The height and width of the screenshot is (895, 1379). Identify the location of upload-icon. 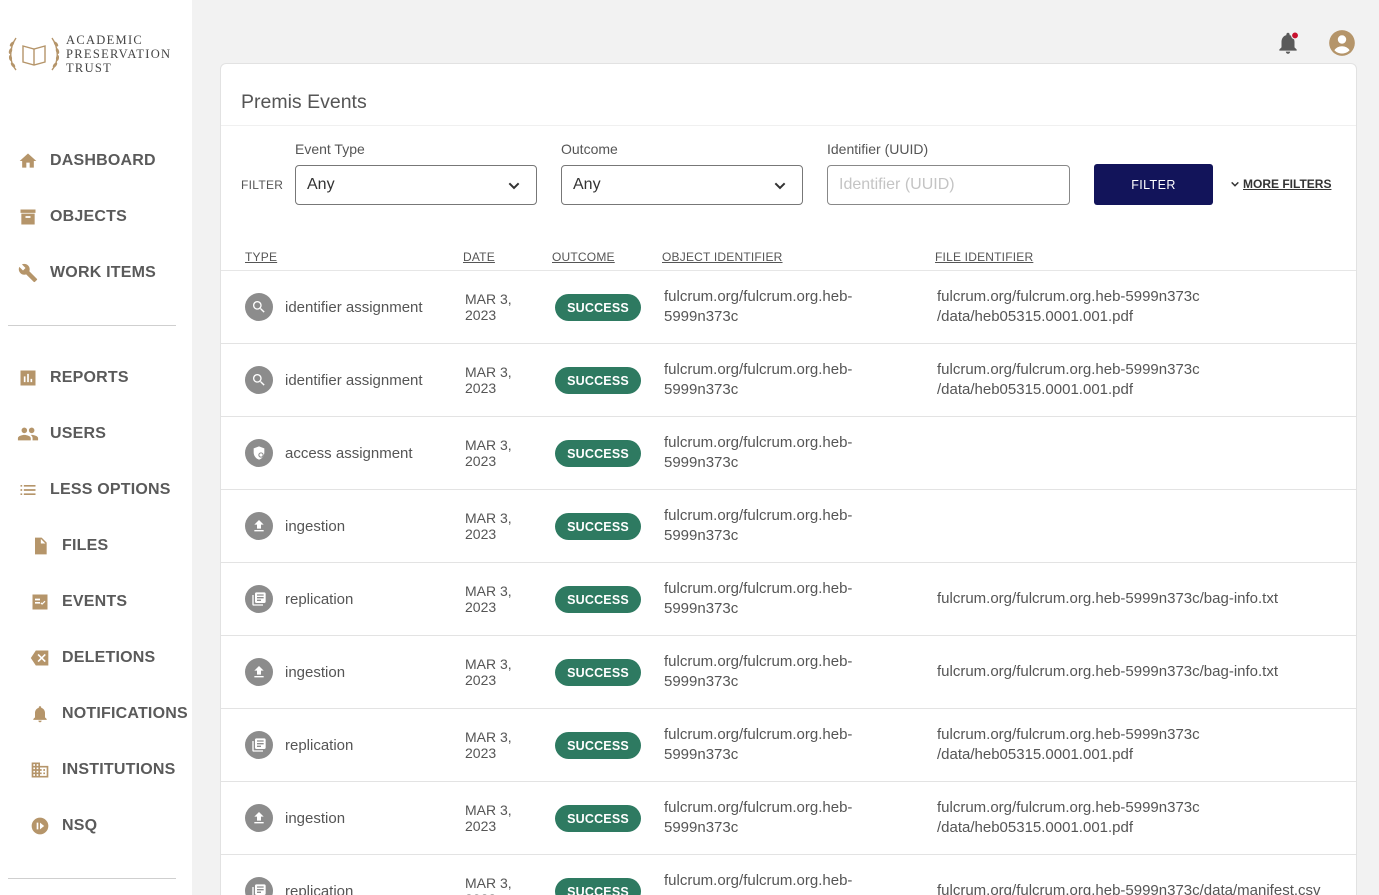
(259, 818).